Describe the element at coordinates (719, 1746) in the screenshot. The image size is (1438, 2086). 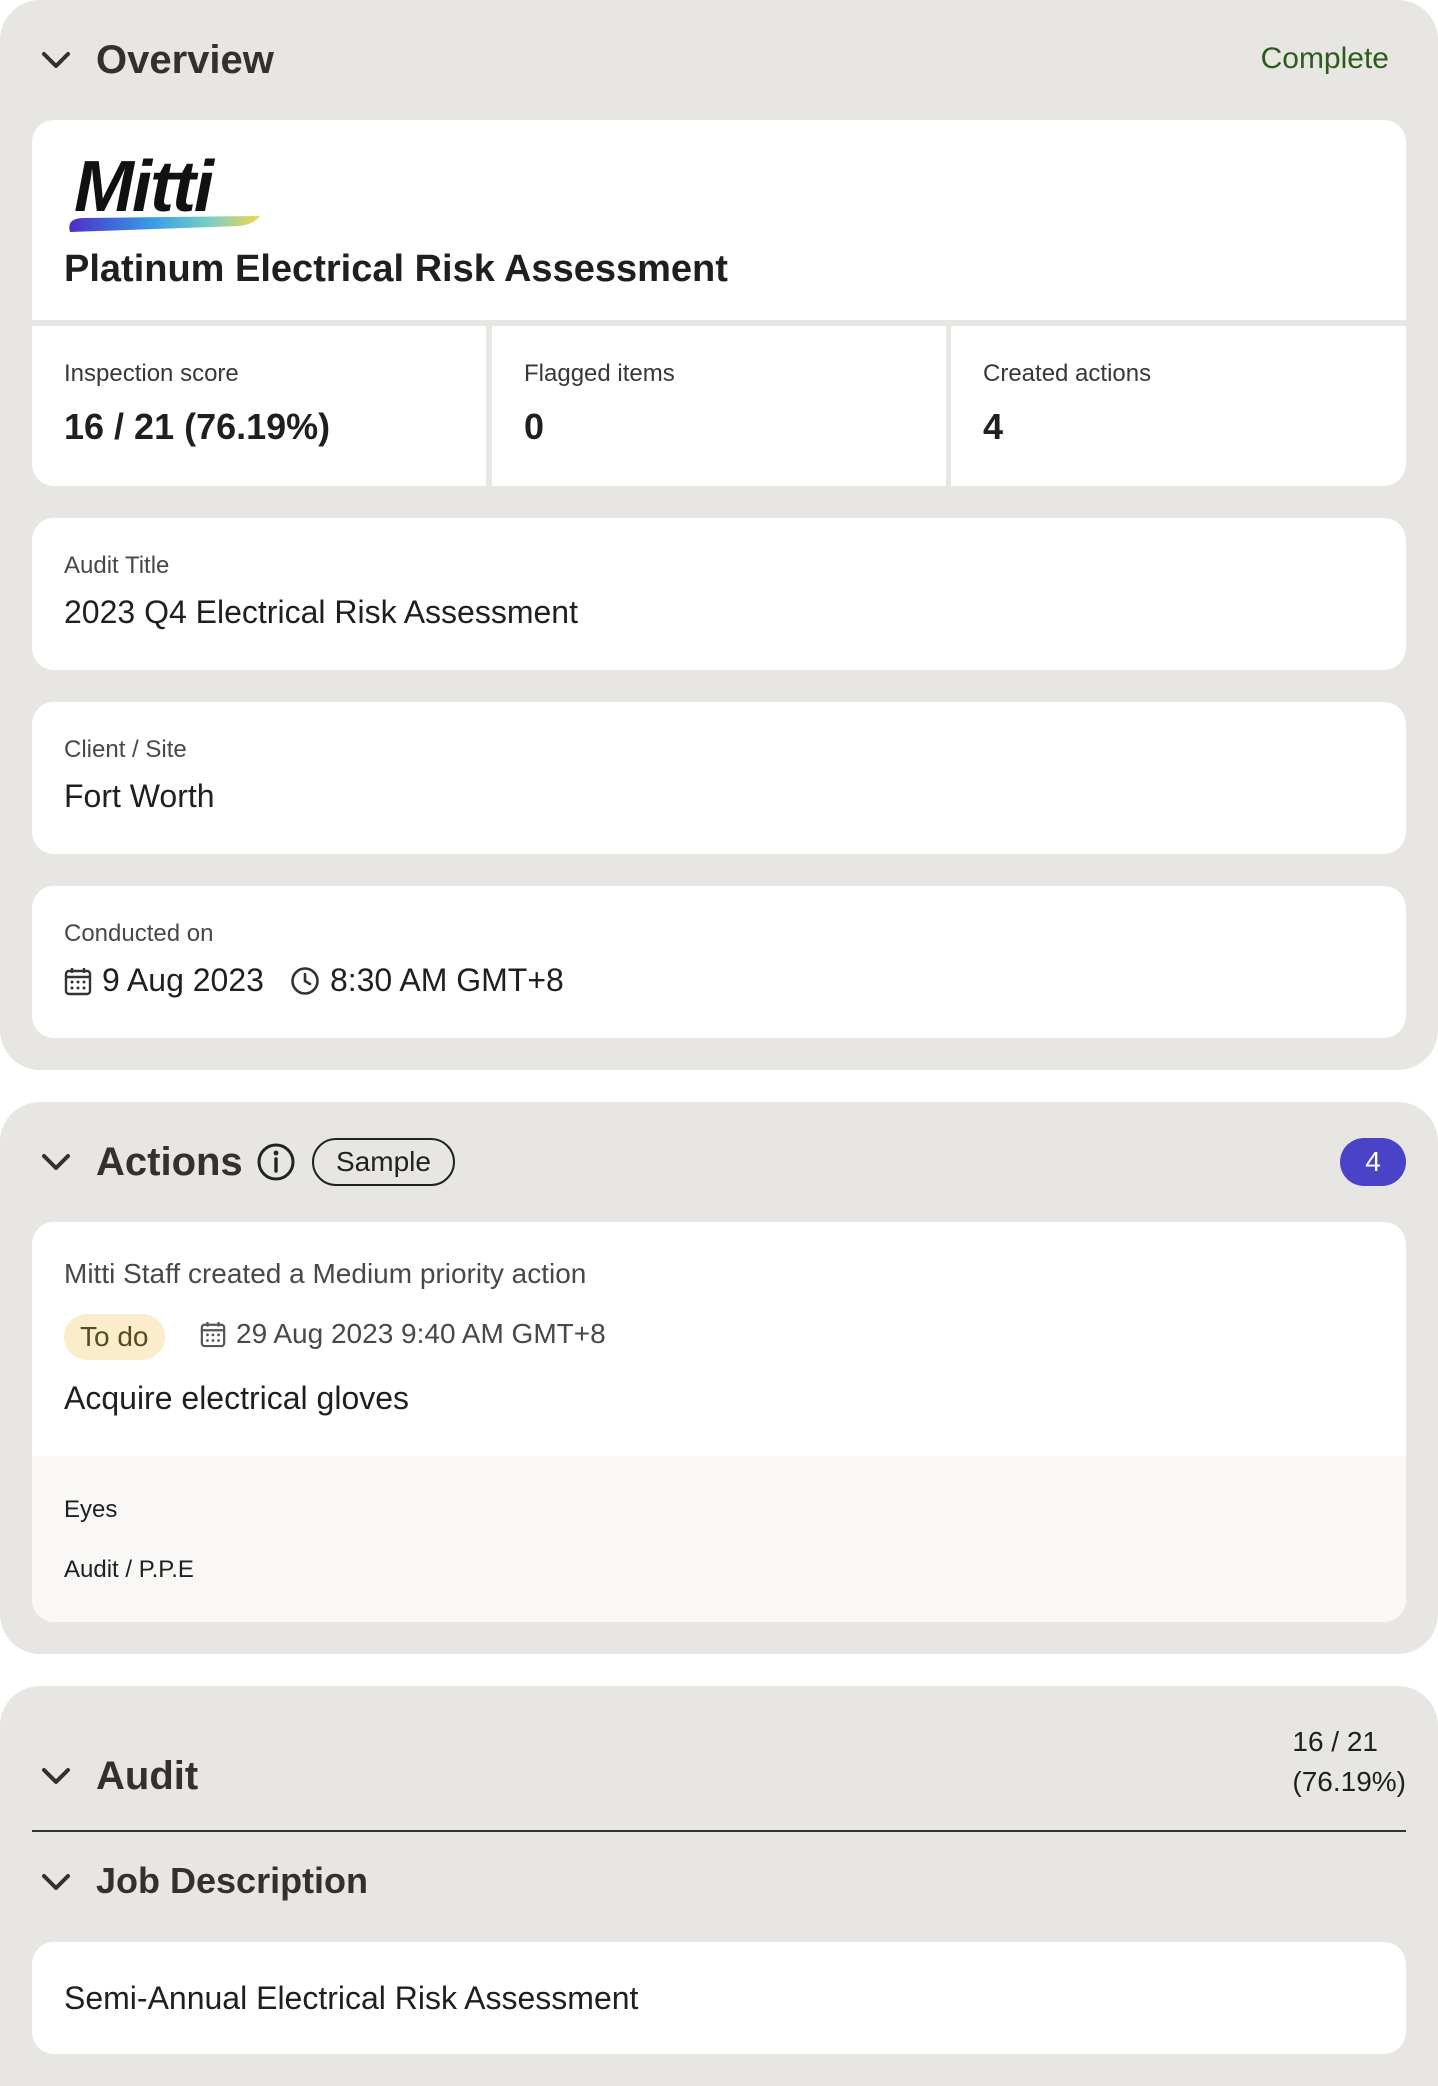
I see `audit-header: Audit 16 / 21 (76.19%)` at that location.